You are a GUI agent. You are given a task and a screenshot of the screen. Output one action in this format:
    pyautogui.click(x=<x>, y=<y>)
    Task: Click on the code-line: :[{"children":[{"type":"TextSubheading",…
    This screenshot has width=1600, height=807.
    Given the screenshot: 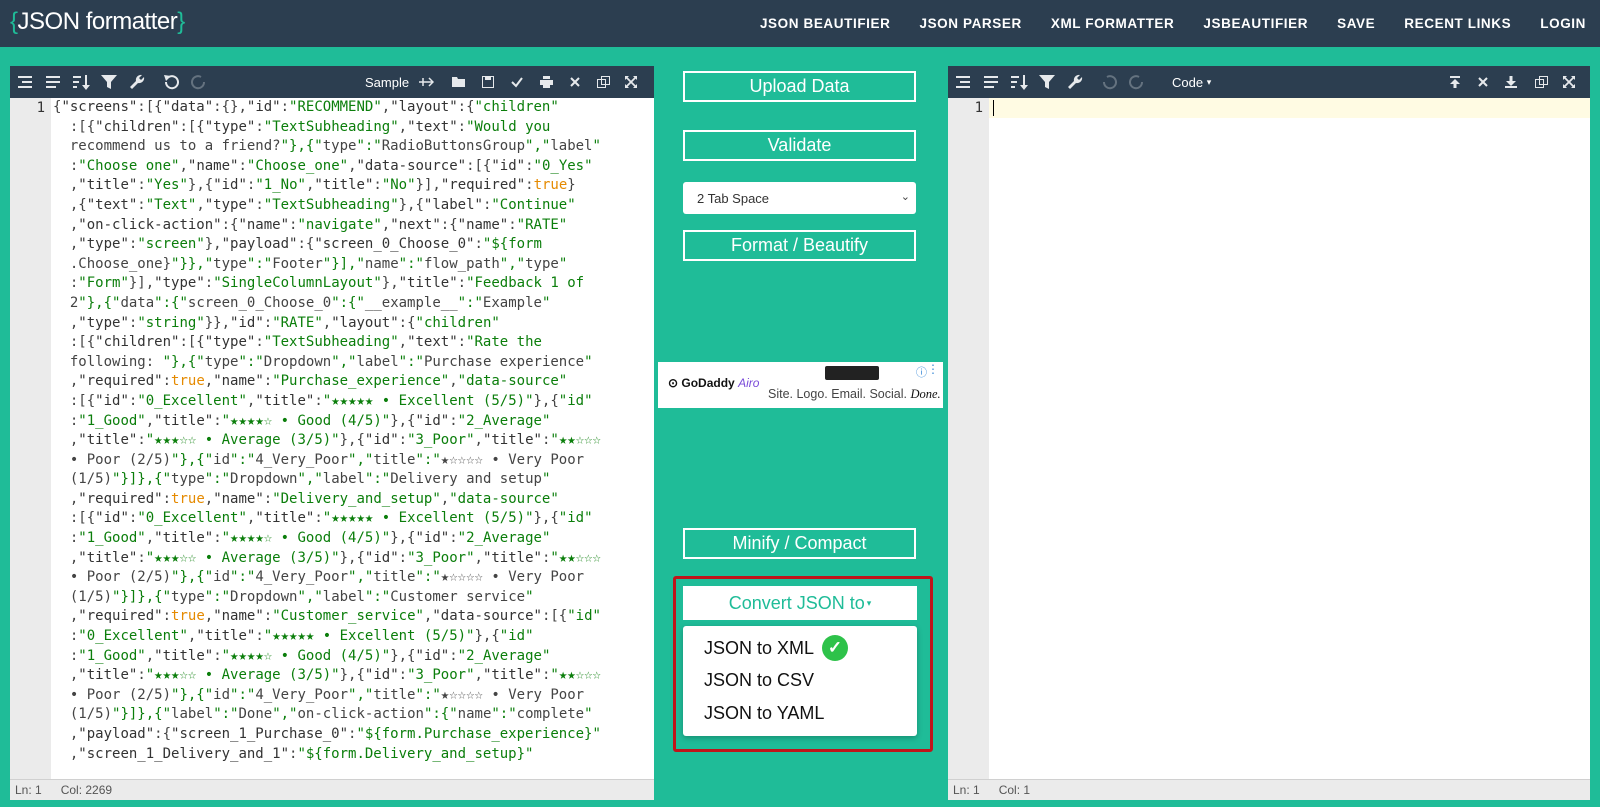 What is the action you would take?
    pyautogui.click(x=302, y=126)
    